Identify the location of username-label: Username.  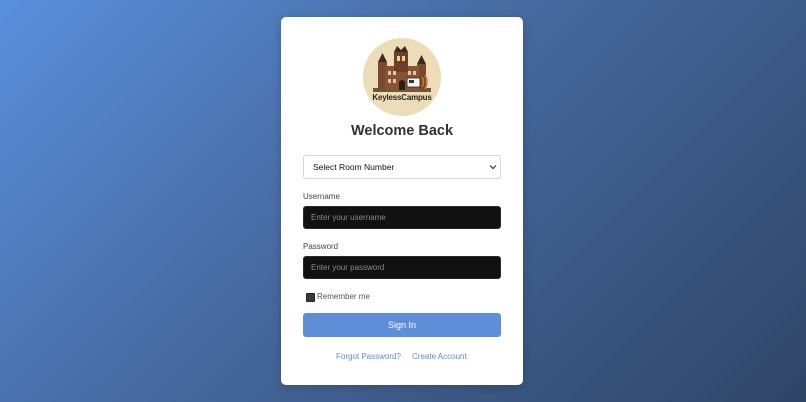
(321, 196).